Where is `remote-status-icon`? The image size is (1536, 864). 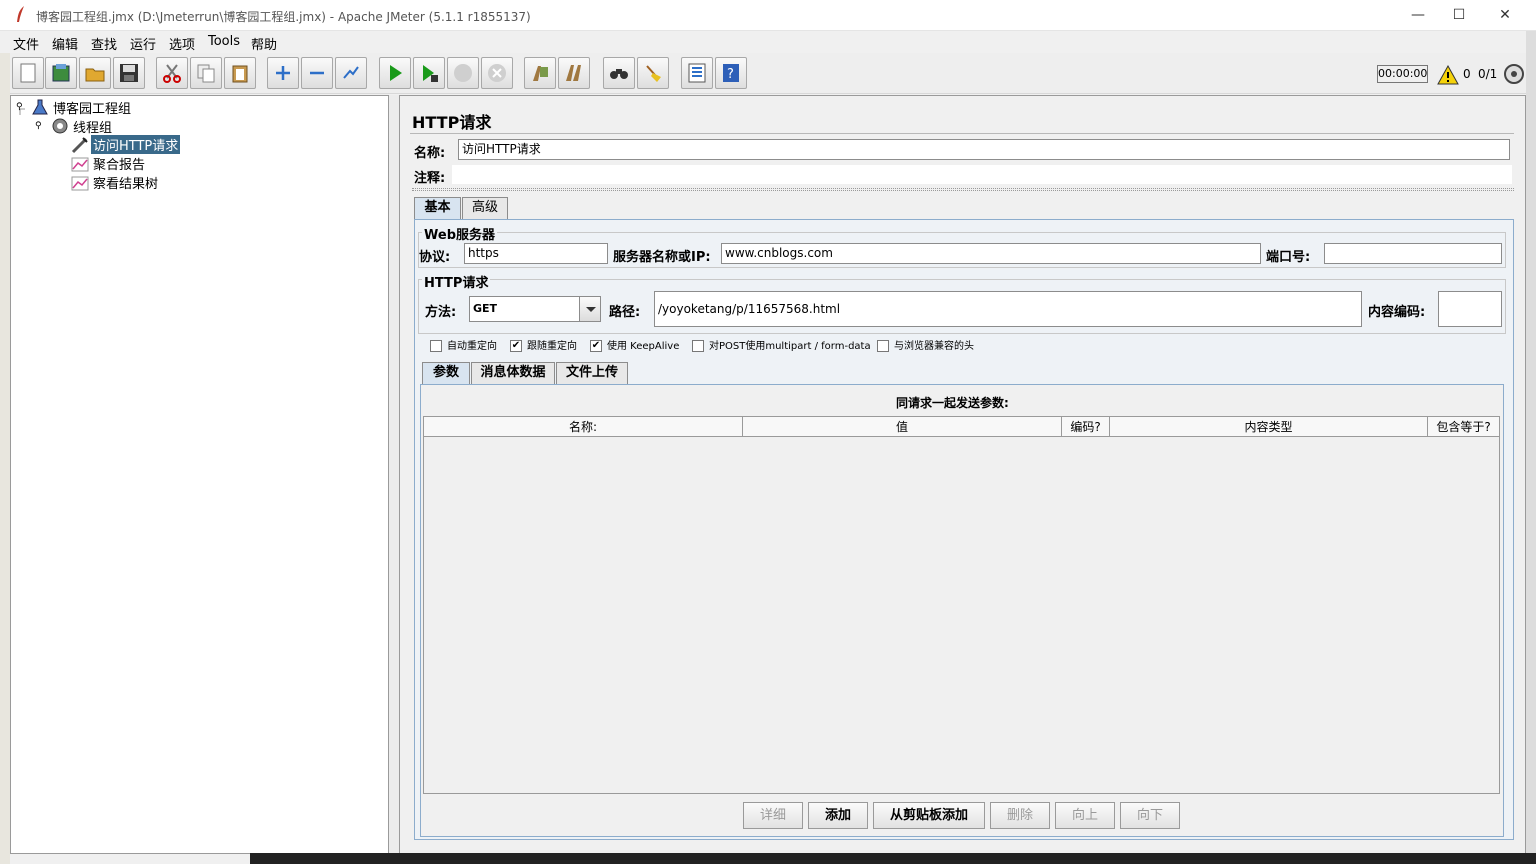
remote-status-icon is located at coordinates (1514, 74).